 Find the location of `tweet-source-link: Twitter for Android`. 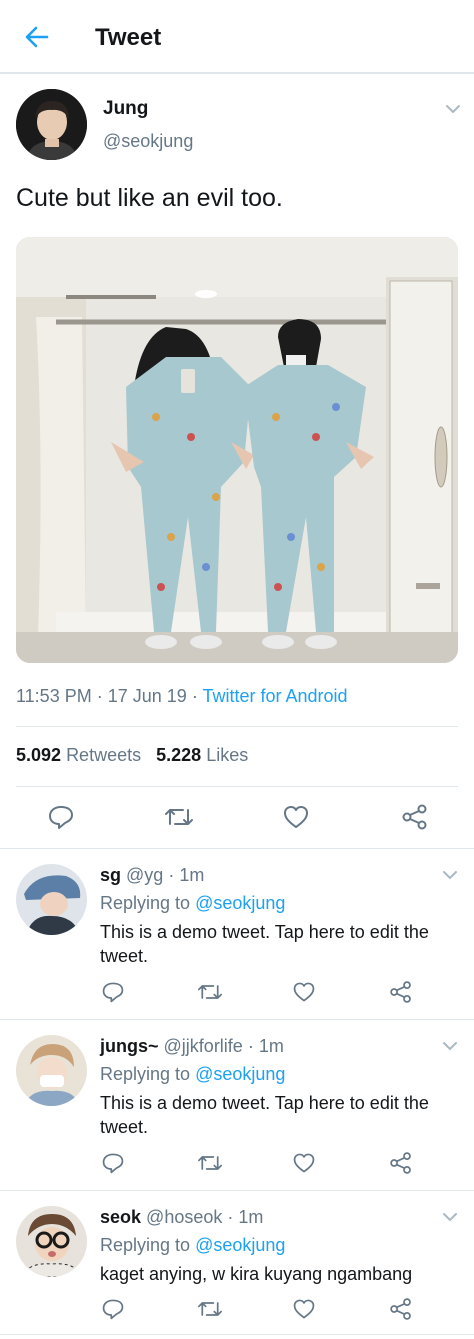

tweet-source-link: Twitter for Android is located at coordinates (275, 696).